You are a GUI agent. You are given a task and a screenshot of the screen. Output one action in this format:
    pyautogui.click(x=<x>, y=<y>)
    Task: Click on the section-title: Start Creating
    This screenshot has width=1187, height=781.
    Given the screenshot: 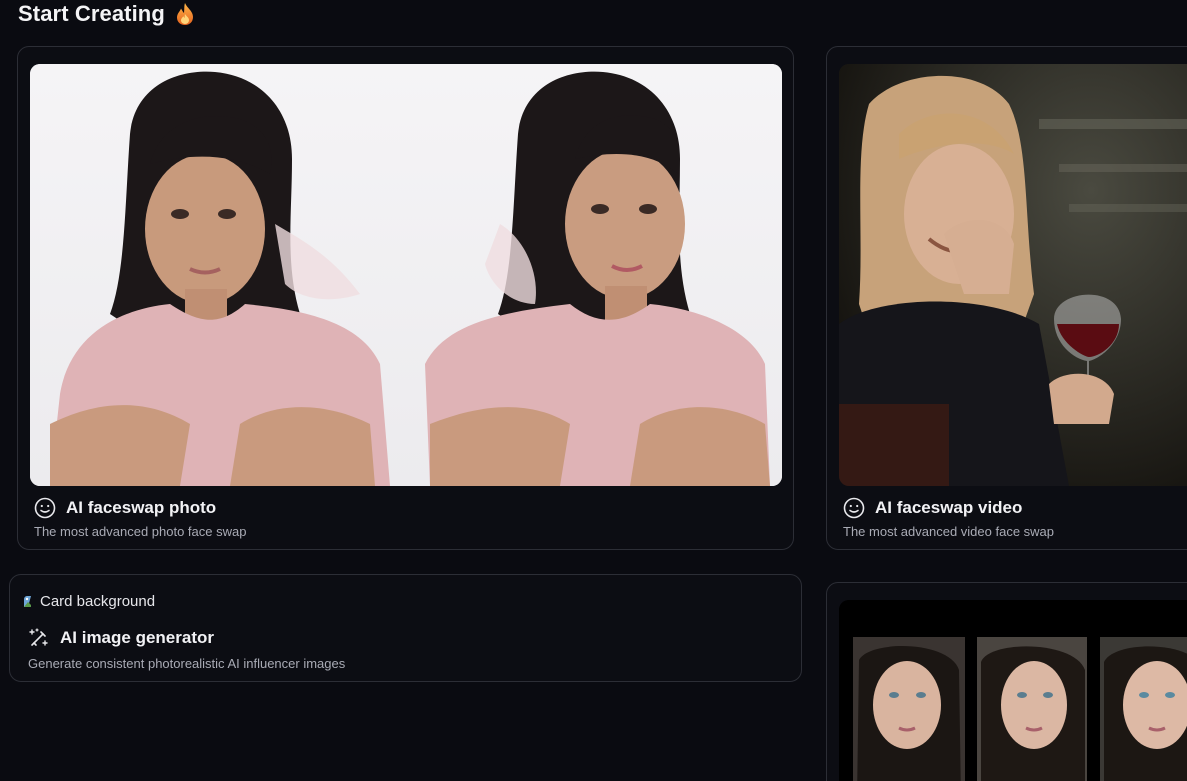 What is the action you would take?
    pyautogui.click(x=106, y=14)
    